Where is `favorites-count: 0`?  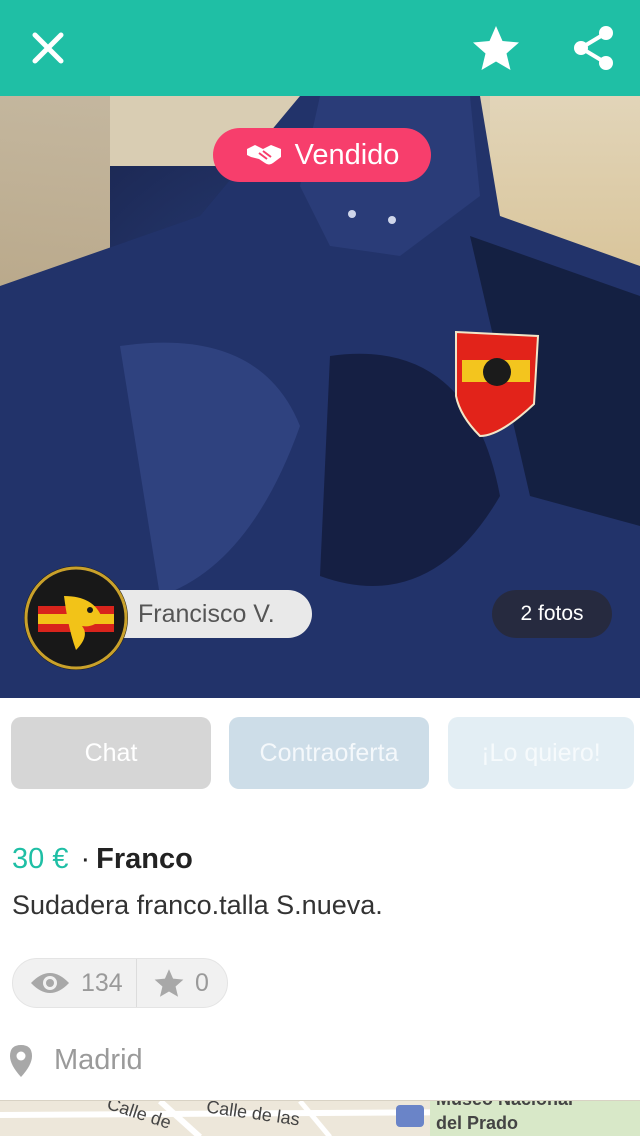
favorites-count: 0 is located at coordinates (202, 982).